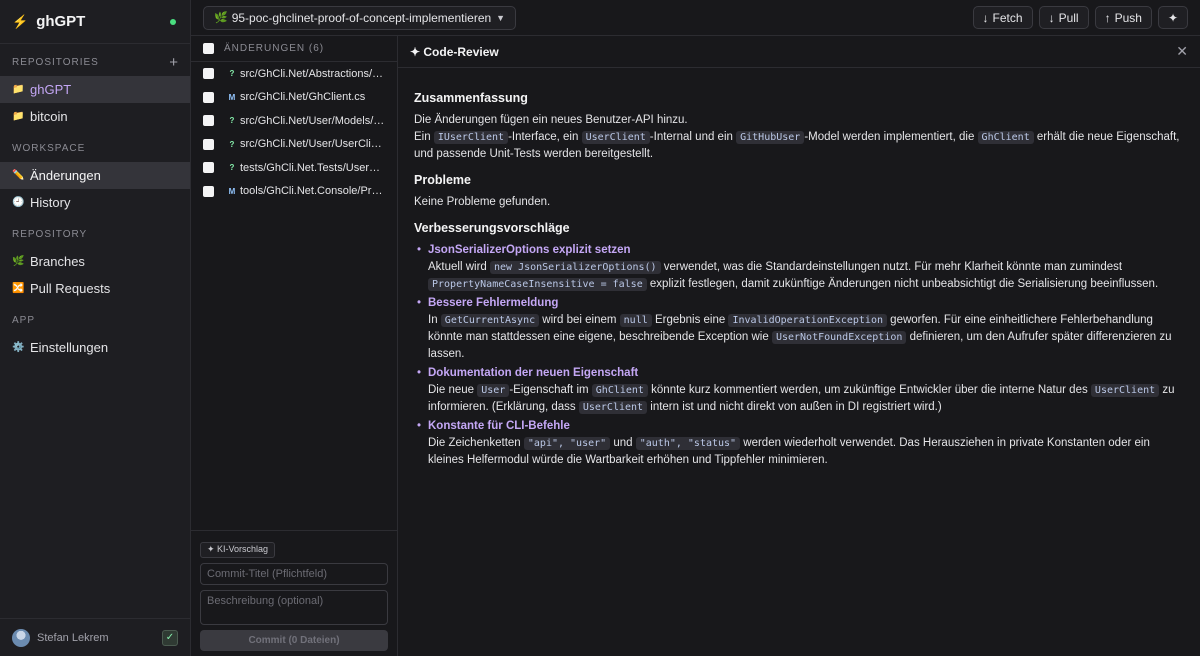 This screenshot has width=1200, height=656. Describe the element at coordinates (95, 234) in the screenshot. I see `section-header-repository: REPOSITORY` at that location.